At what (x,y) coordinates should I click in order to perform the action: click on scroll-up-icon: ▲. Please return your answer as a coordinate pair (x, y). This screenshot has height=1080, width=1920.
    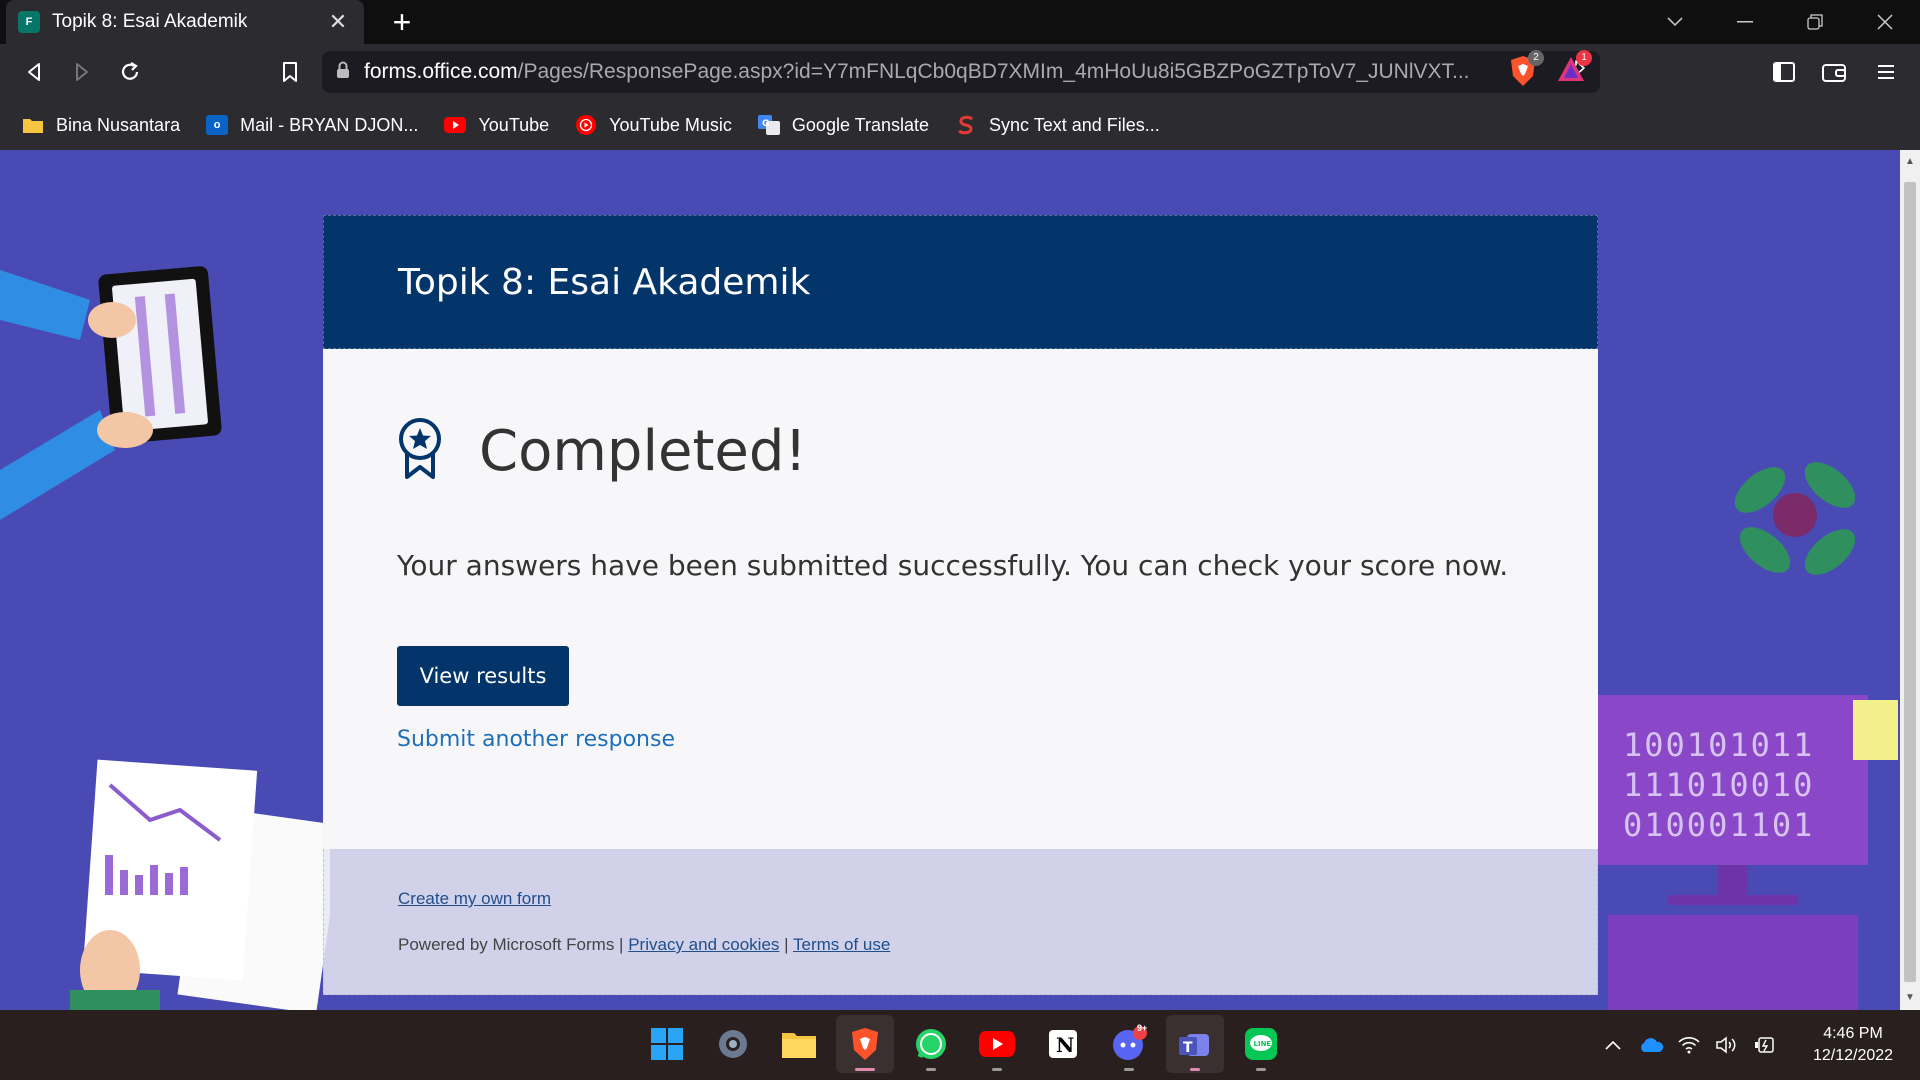
    Looking at the image, I should click on (1910, 162).